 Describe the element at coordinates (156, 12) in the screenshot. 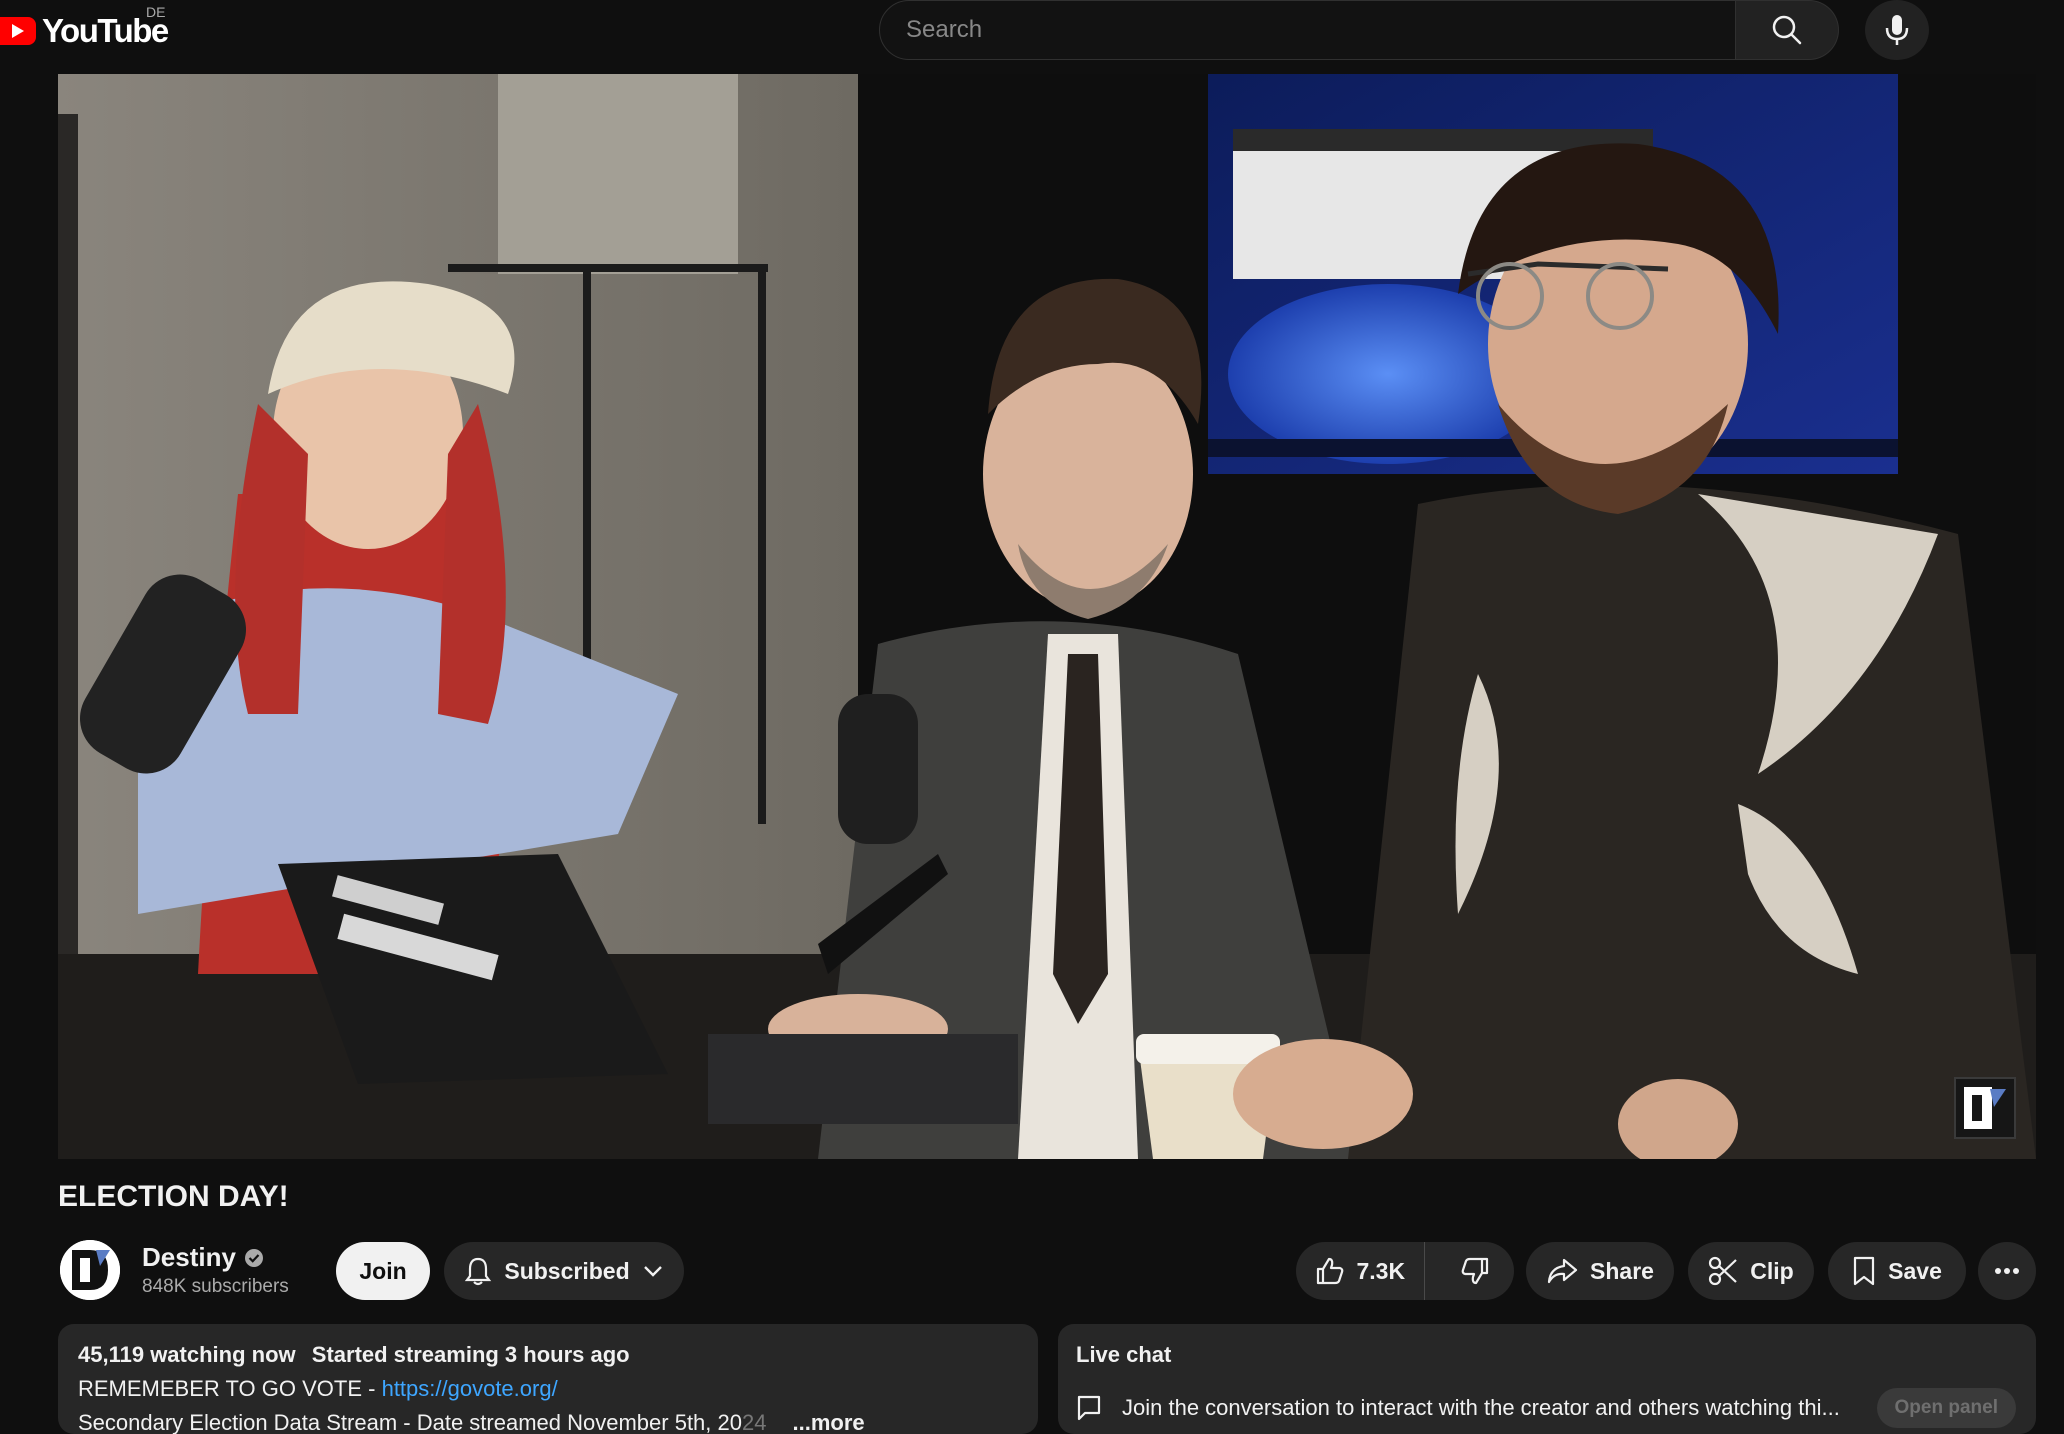

I see `region-code: DE` at that location.